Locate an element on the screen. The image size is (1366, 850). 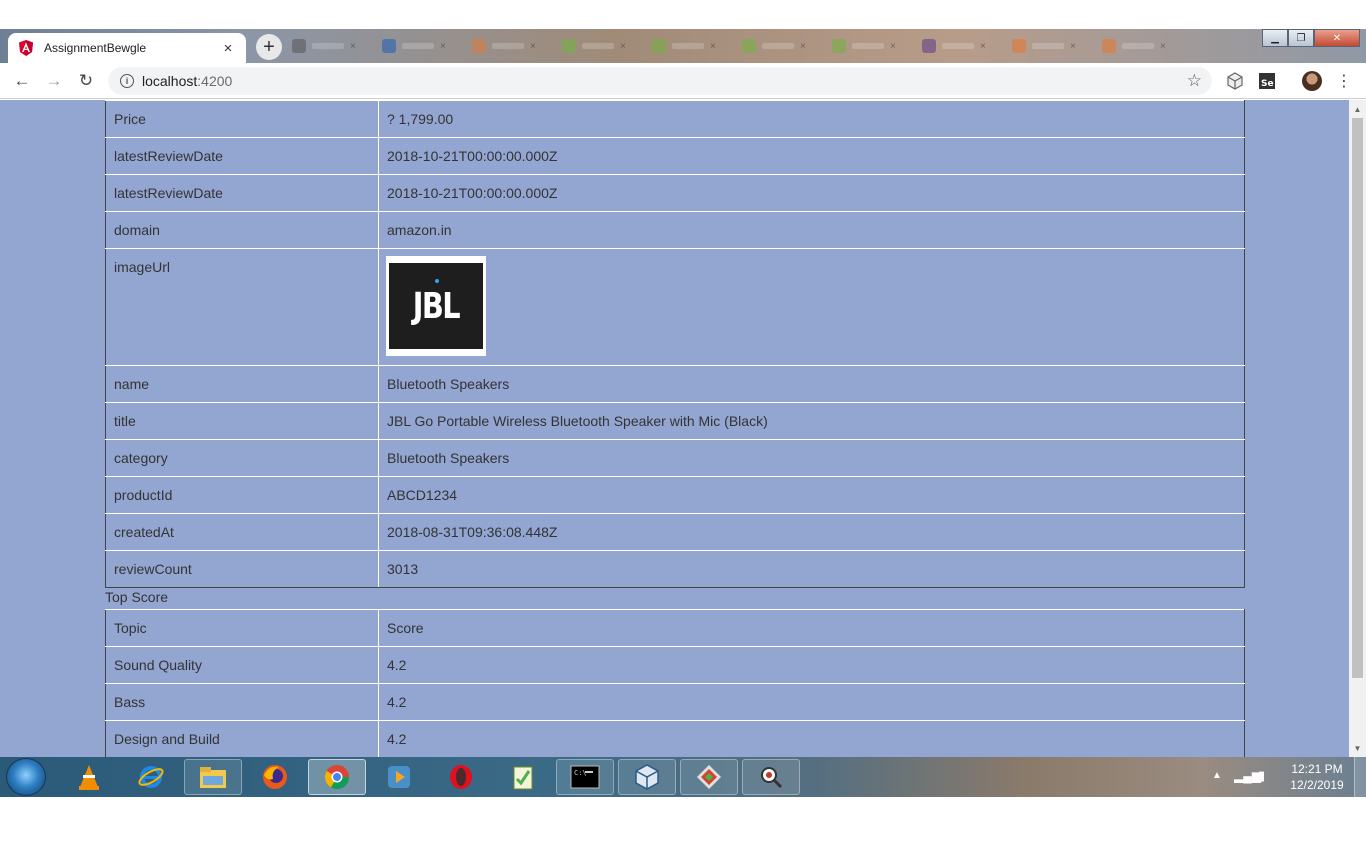
tab-close-icon: × is located at coordinates (228, 48).